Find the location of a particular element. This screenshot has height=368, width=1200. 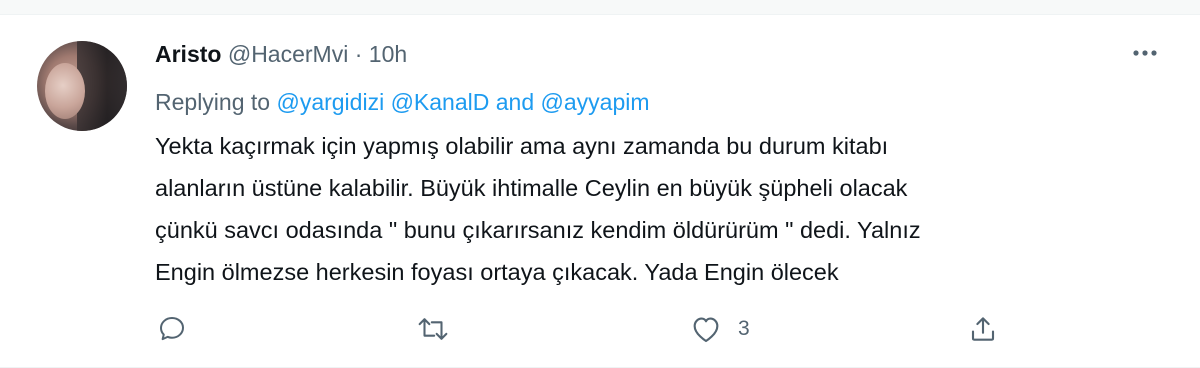

retweet-button is located at coordinates (433, 329).